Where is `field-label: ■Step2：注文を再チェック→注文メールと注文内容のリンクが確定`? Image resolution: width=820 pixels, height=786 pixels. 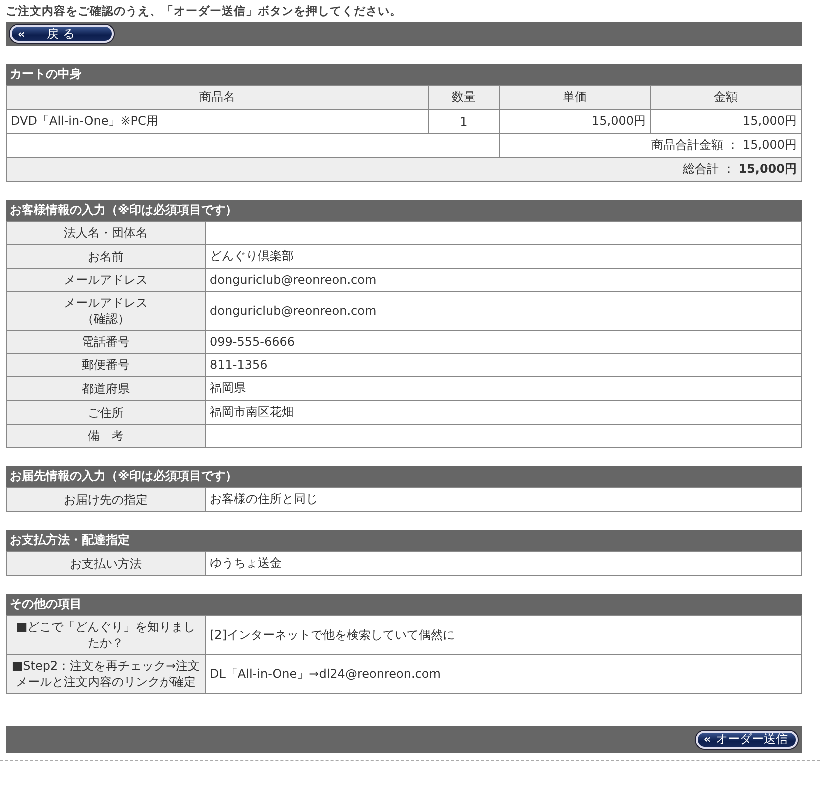
field-label: ■Step2：注文を再チェック→注文メールと注文内容のリンクが確定 is located at coordinates (106, 674).